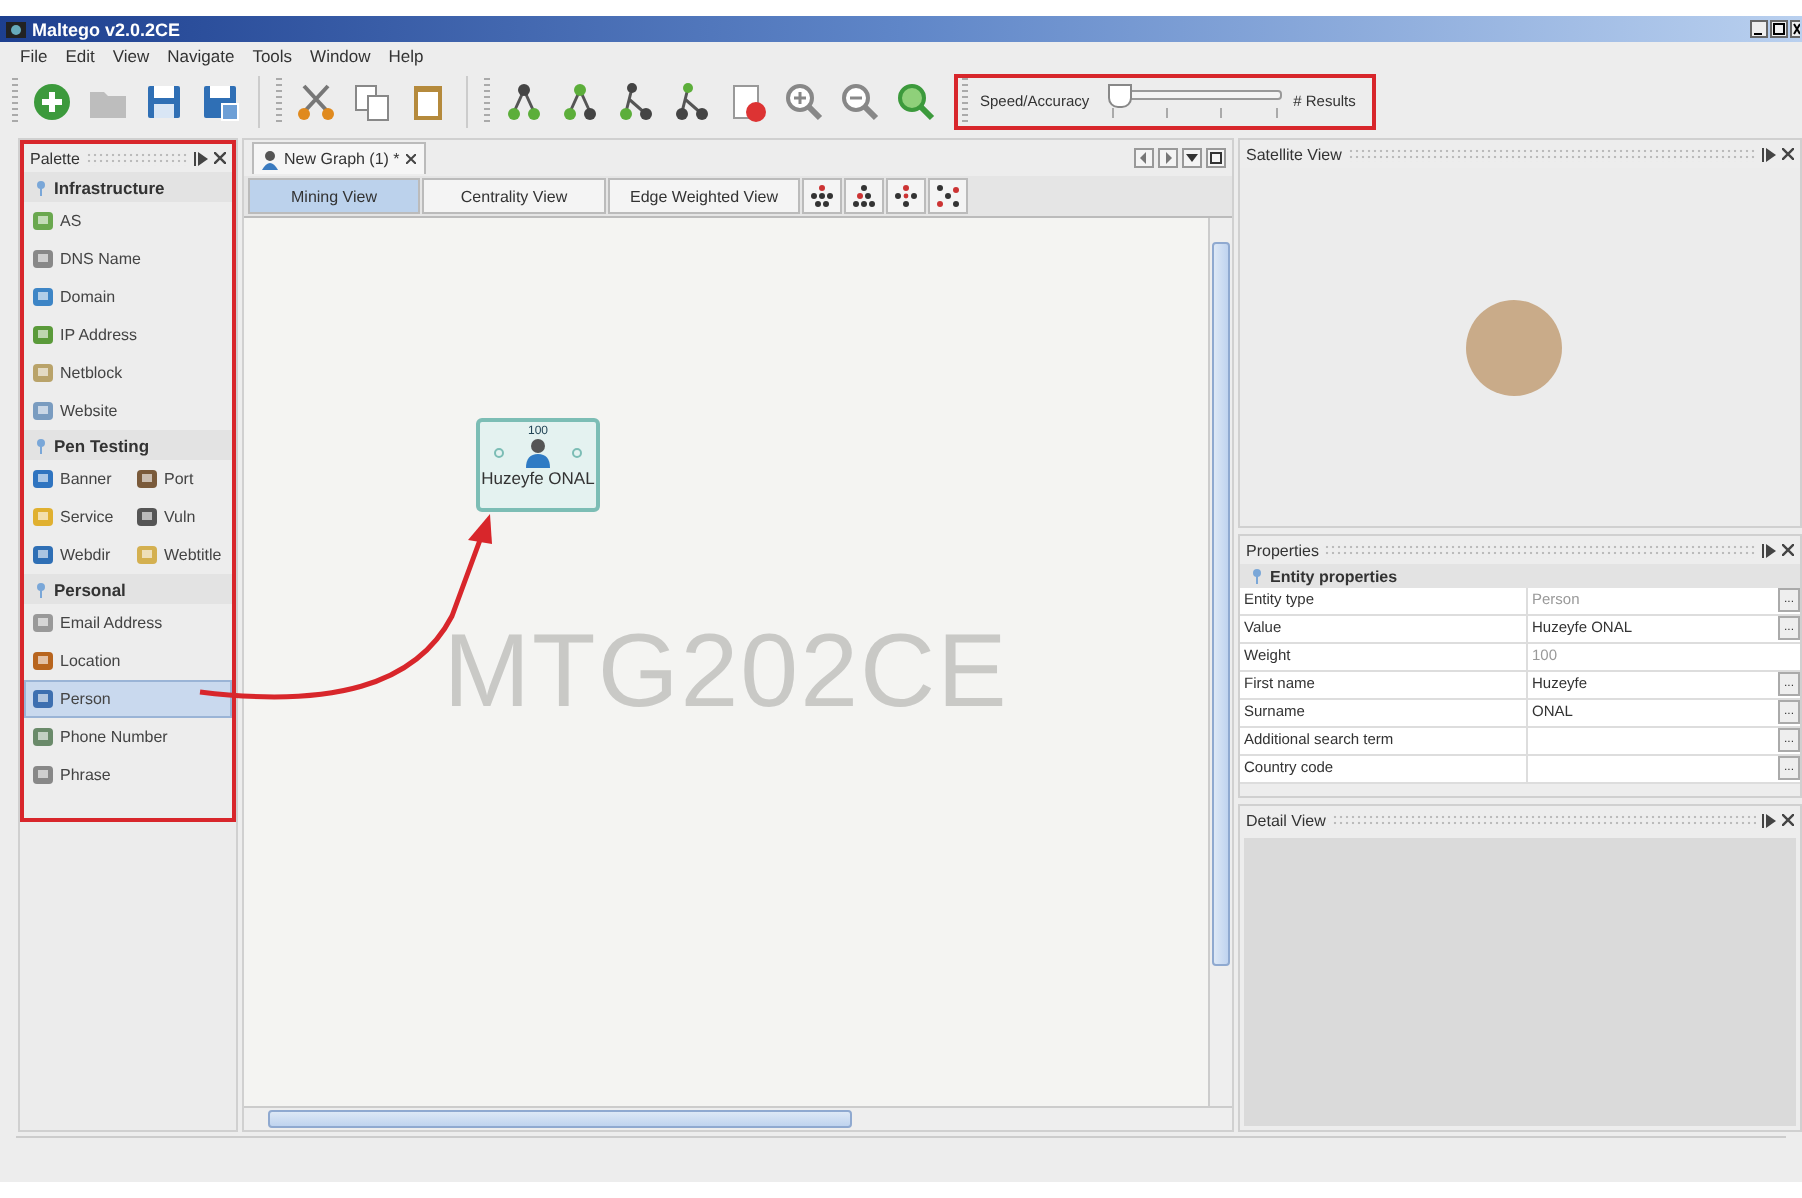 The image size is (1802, 1198). I want to click on menu-item: View, so click(131, 56).